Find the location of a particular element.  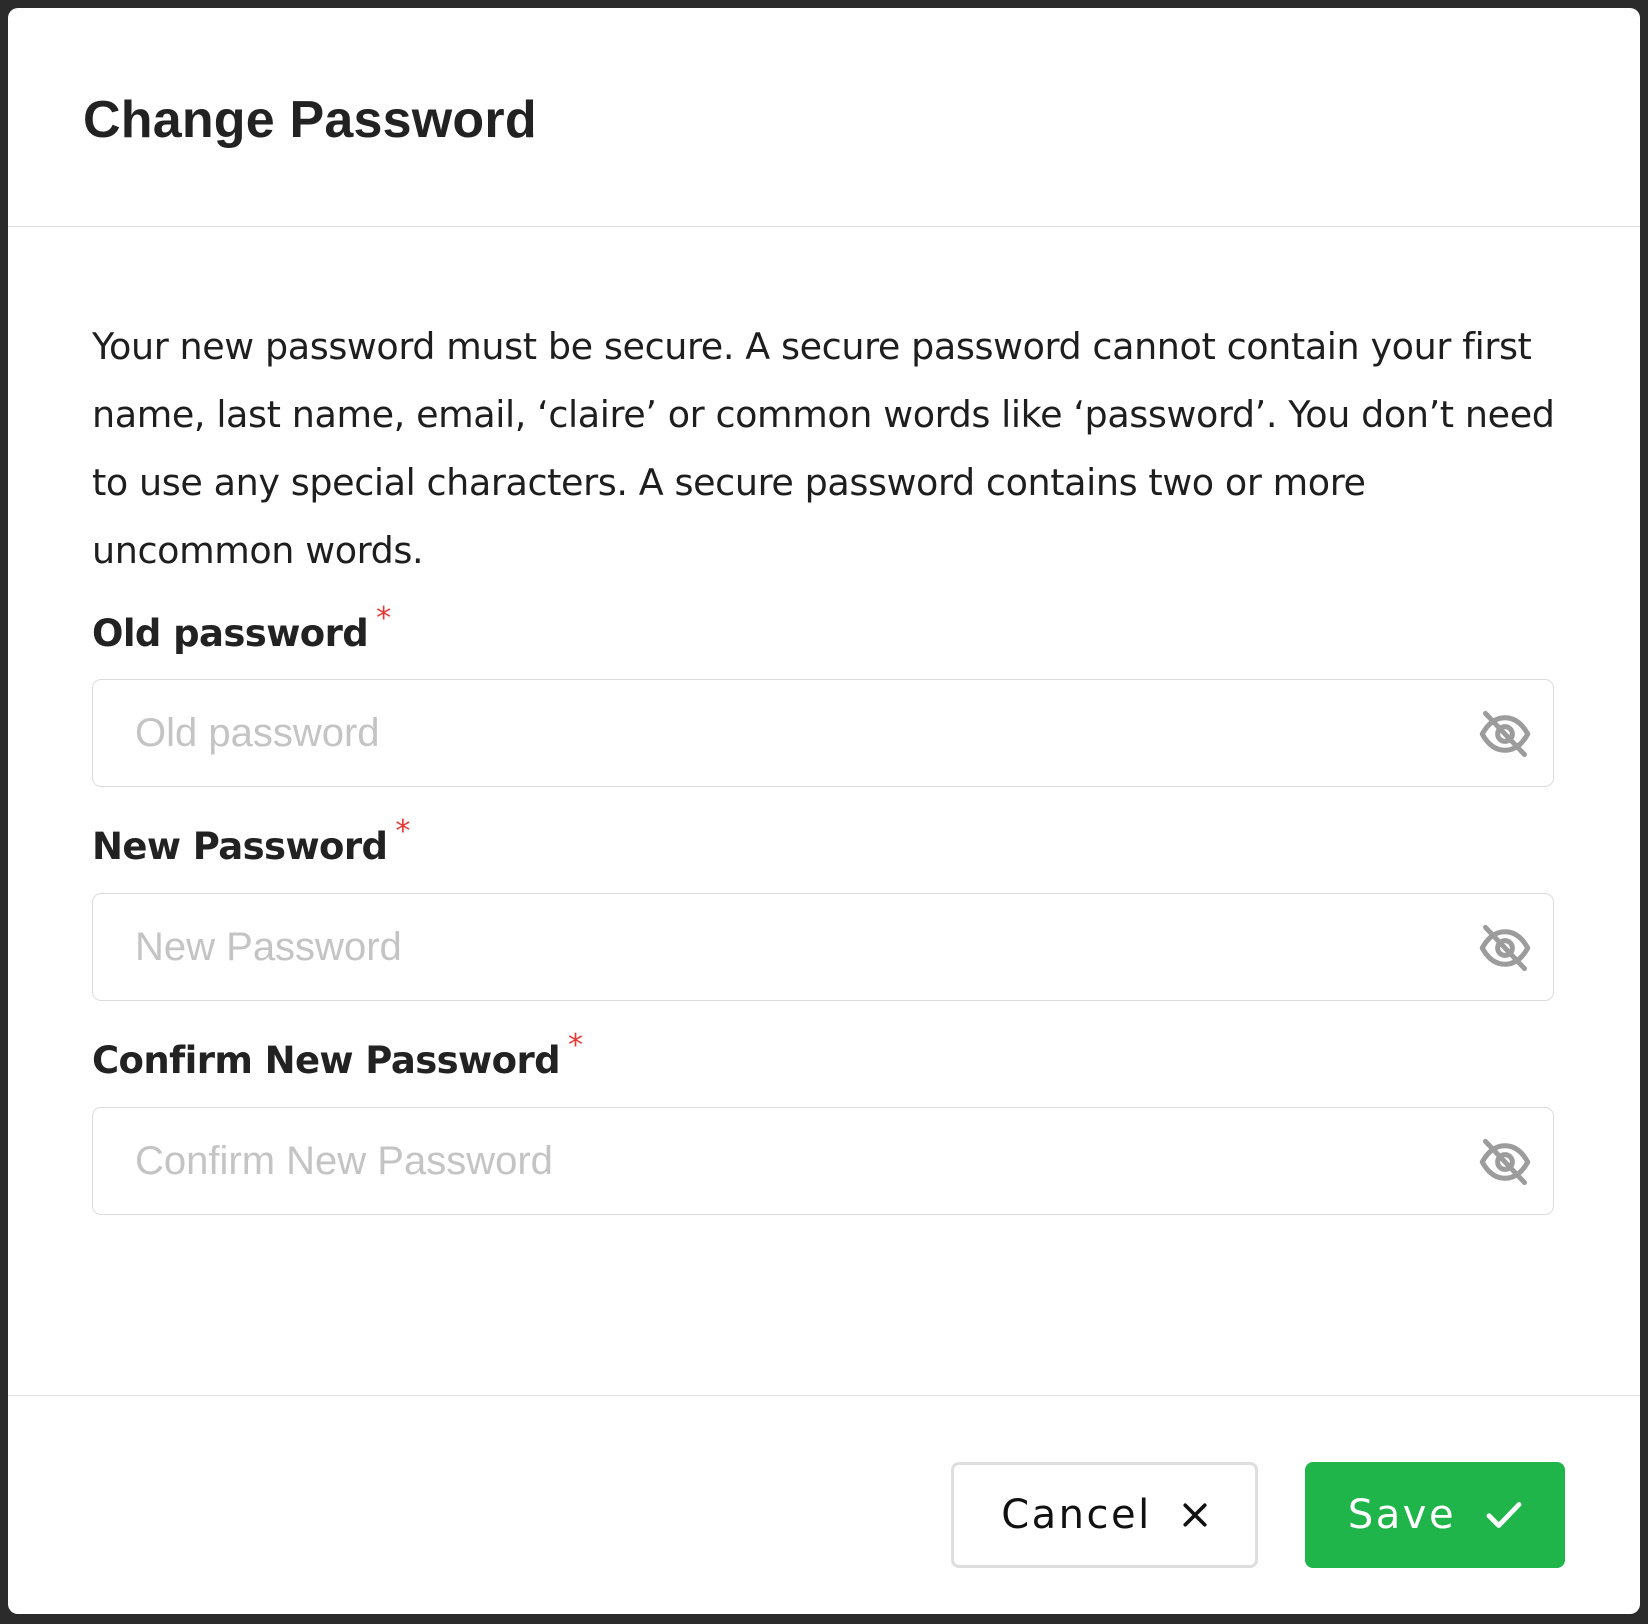

new-password-label: New Password * is located at coordinates (251, 841).